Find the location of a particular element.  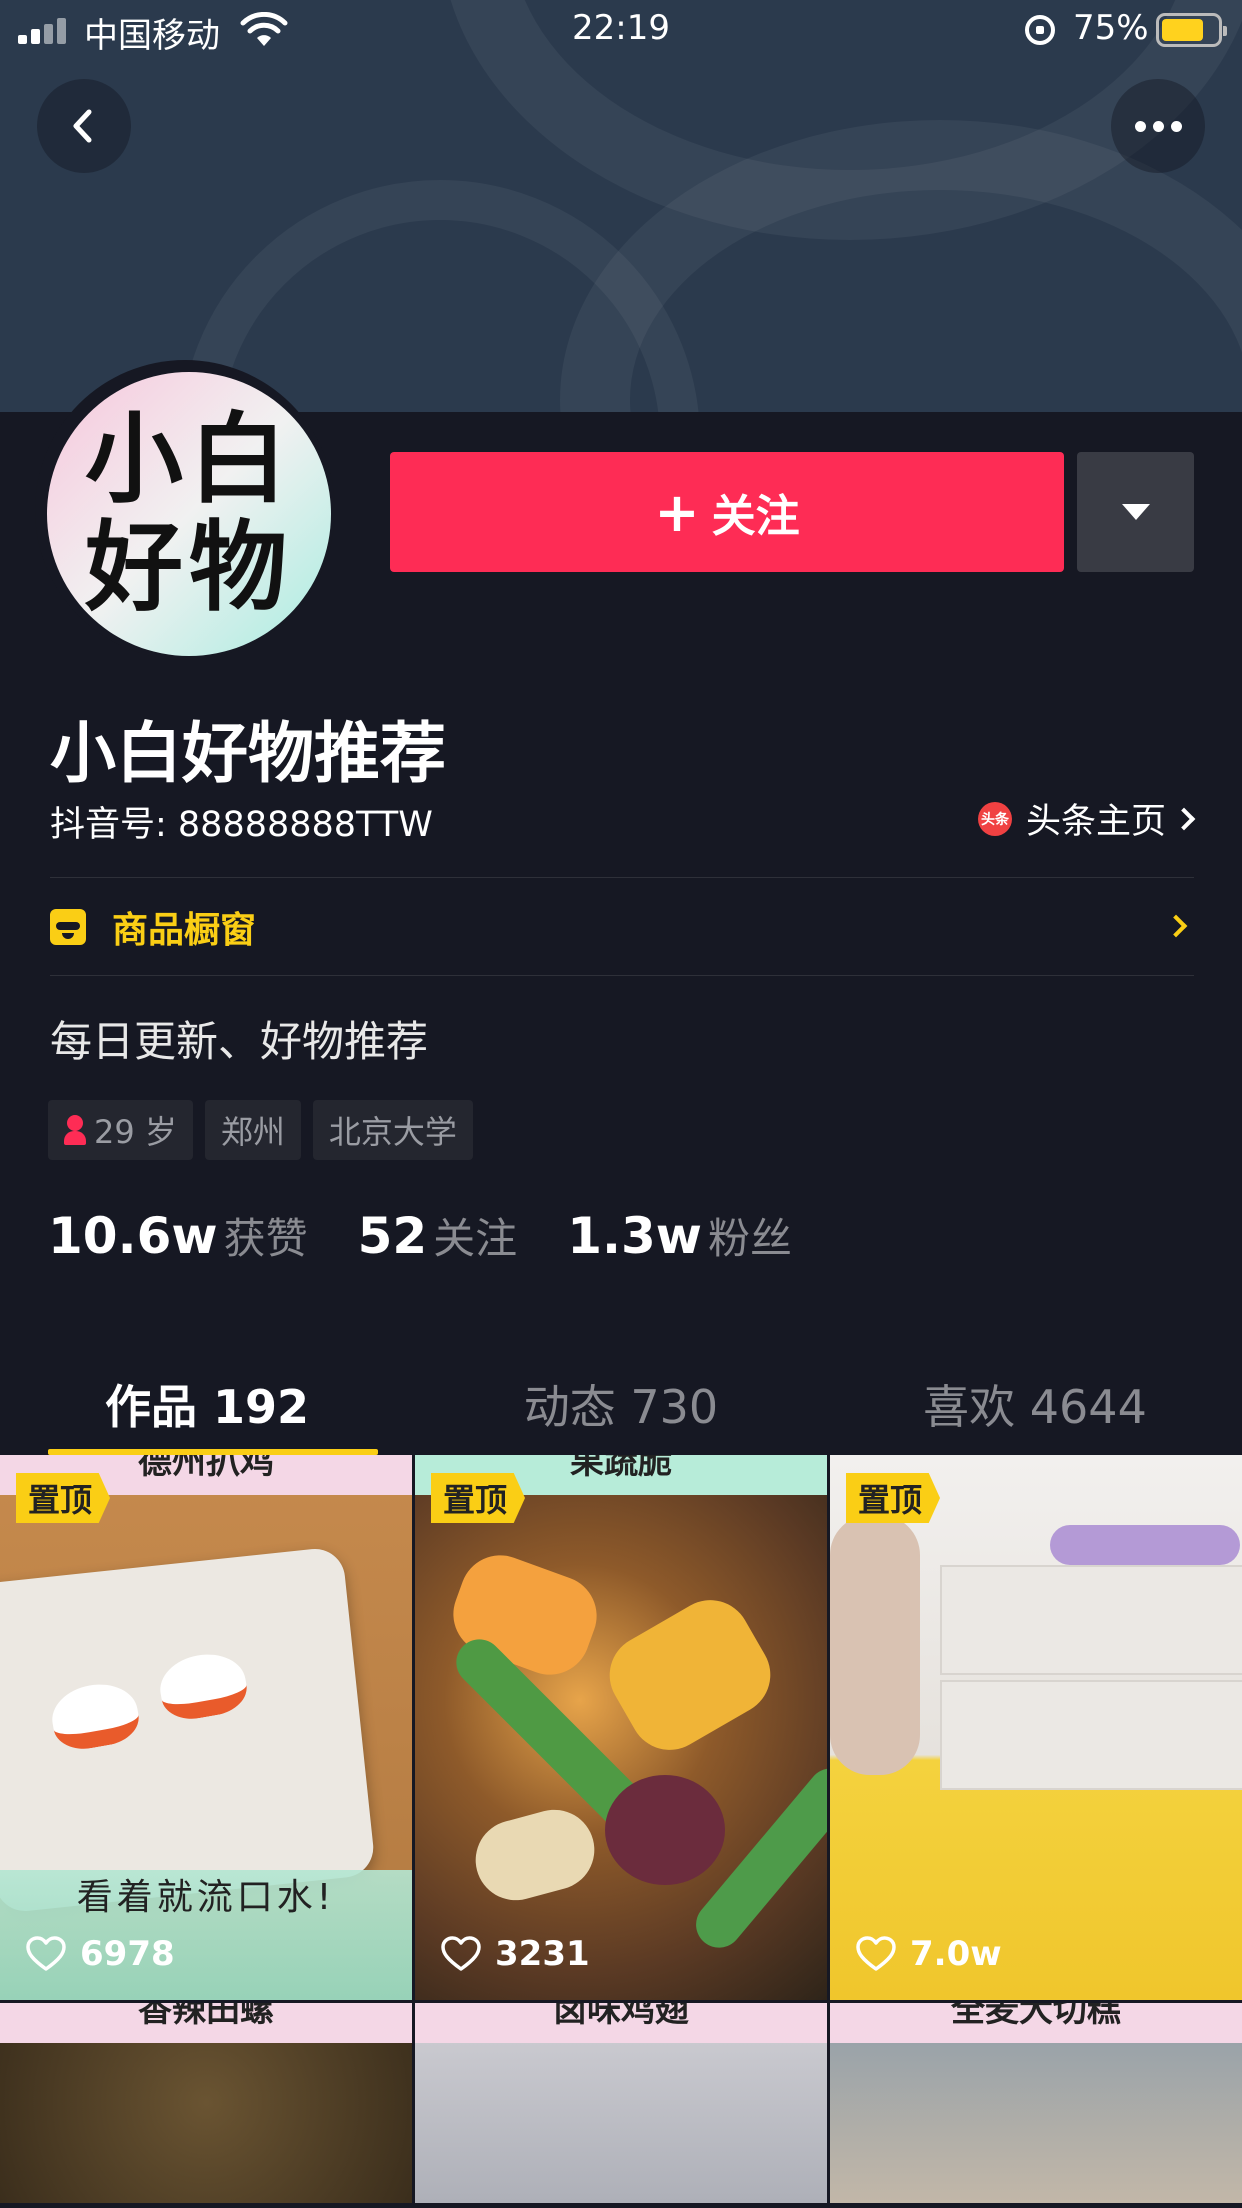

tab-activity: 动态 730 is located at coordinates (621, 1400).